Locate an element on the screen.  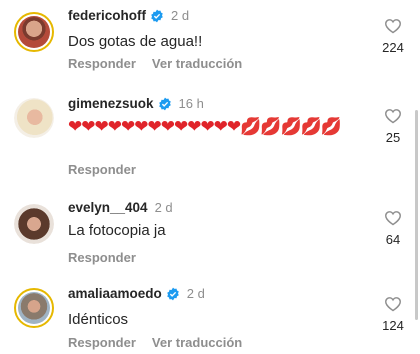
comment-text: Idénticos is located at coordinates (98, 319).